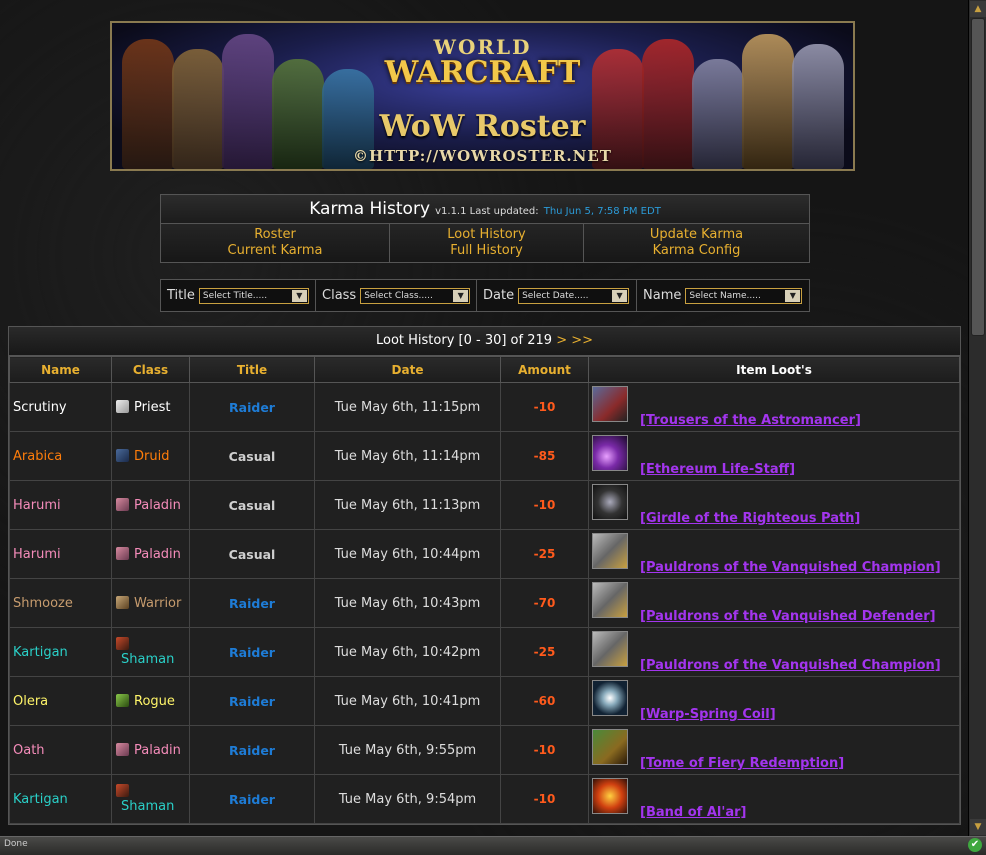 The image size is (986, 855). I want to click on member-class: Paladin, so click(157, 554).